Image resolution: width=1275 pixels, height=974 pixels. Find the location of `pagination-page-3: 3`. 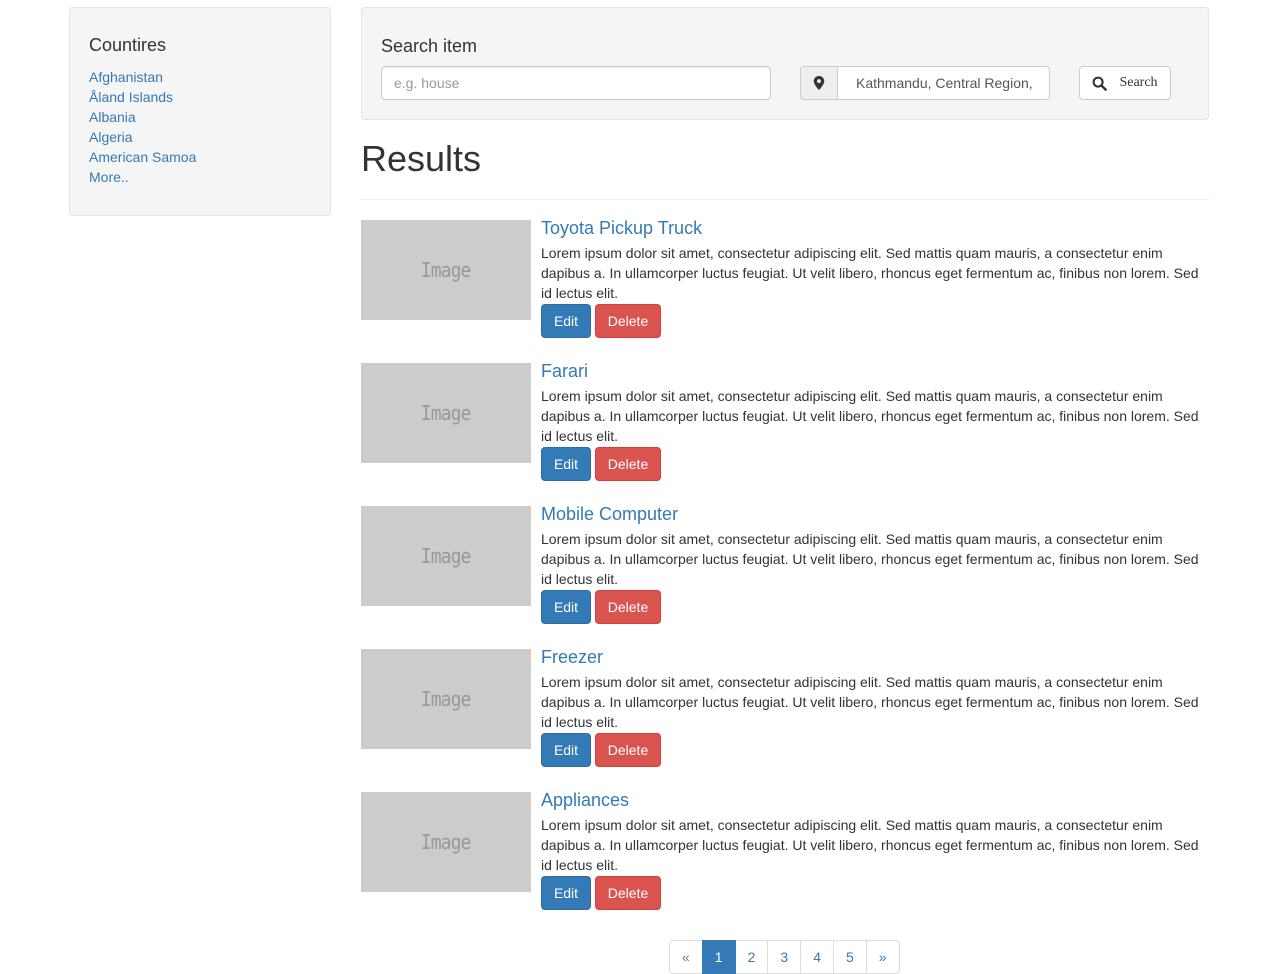

pagination-page-3: 3 is located at coordinates (784, 957).